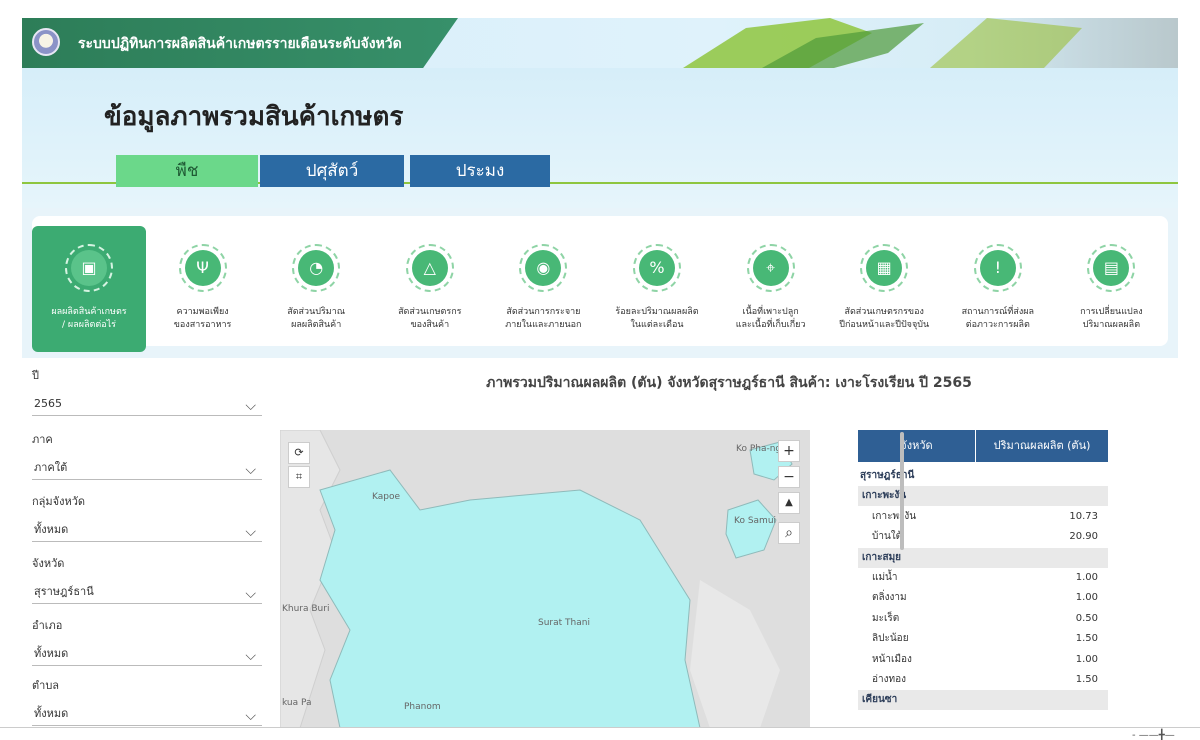 The width and height of the screenshot is (1200, 740). I want to click on menu-label-line: เนื้อที่เพาะปลูก, so click(770, 312).